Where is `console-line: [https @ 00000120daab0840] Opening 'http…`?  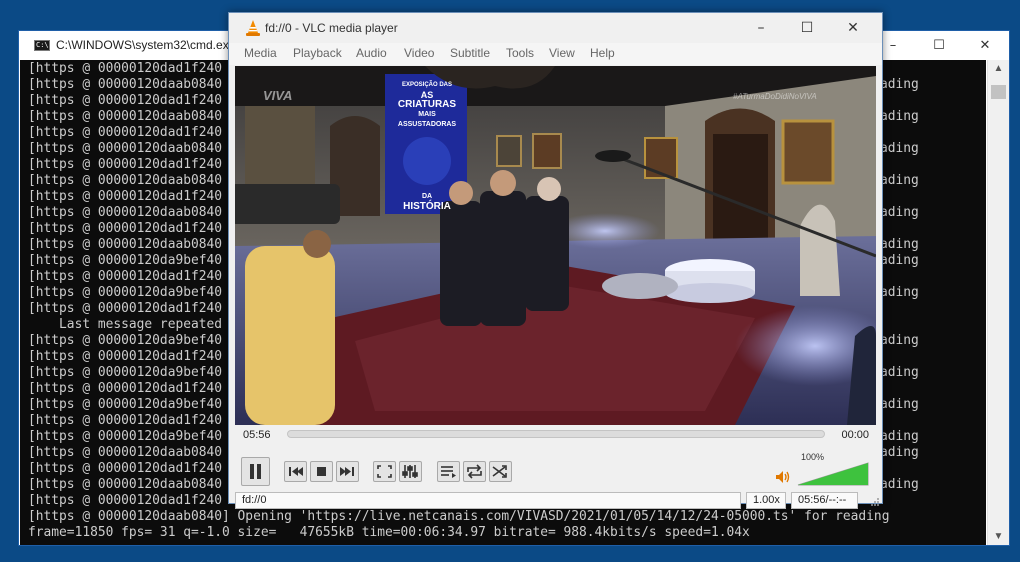 console-line: [https @ 00000120daab0840] Opening 'http… is located at coordinates (459, 516).